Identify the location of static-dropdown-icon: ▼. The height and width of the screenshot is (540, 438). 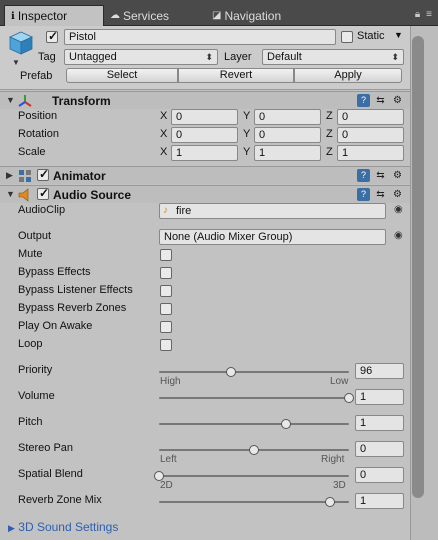
(398, 35).